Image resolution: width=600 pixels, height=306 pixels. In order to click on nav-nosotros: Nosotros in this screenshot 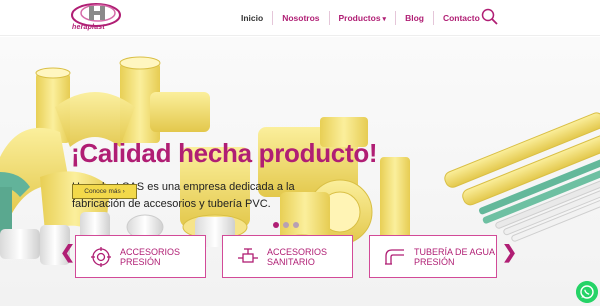, I will do `click(300, 18)`.